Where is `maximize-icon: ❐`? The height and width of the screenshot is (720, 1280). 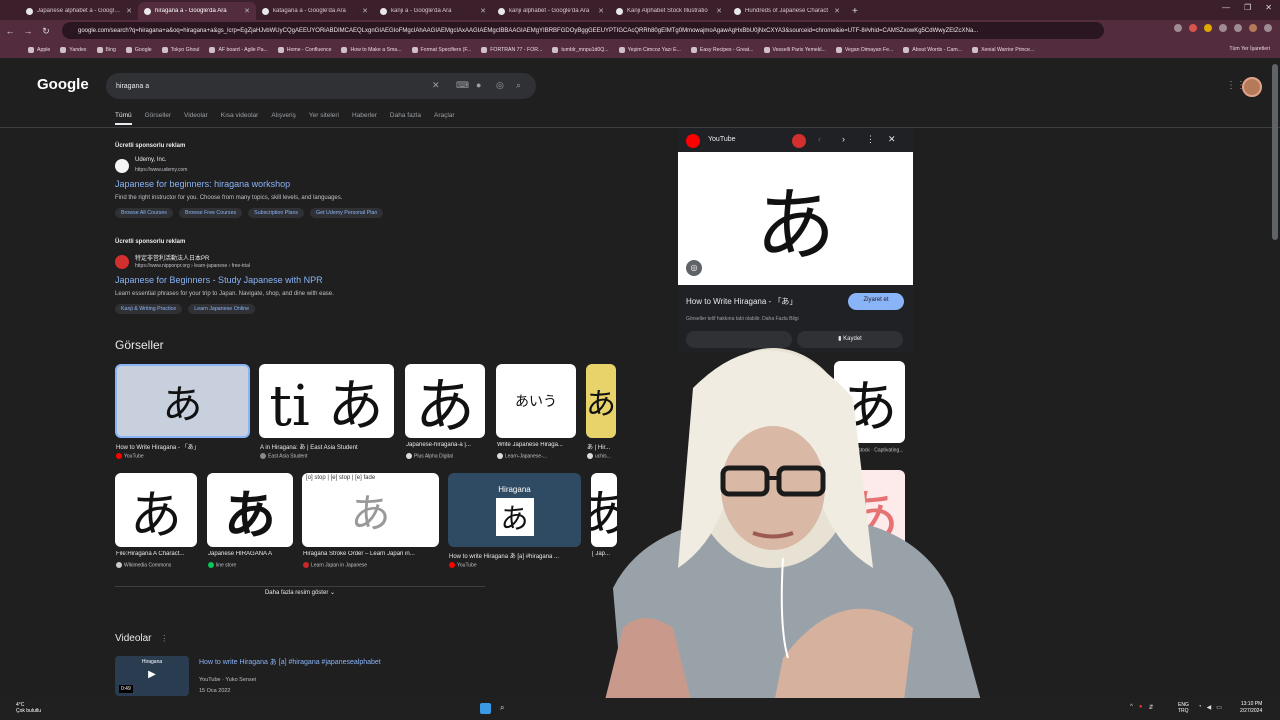 maximize-icon: ❐ is located at coordinates (1247, 7).